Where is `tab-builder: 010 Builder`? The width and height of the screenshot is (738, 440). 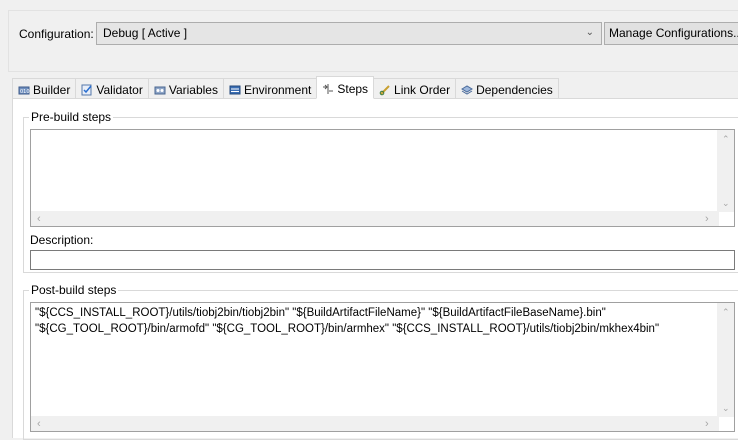 tab-builder: 010 Builder is located at coordinates (44, 88).